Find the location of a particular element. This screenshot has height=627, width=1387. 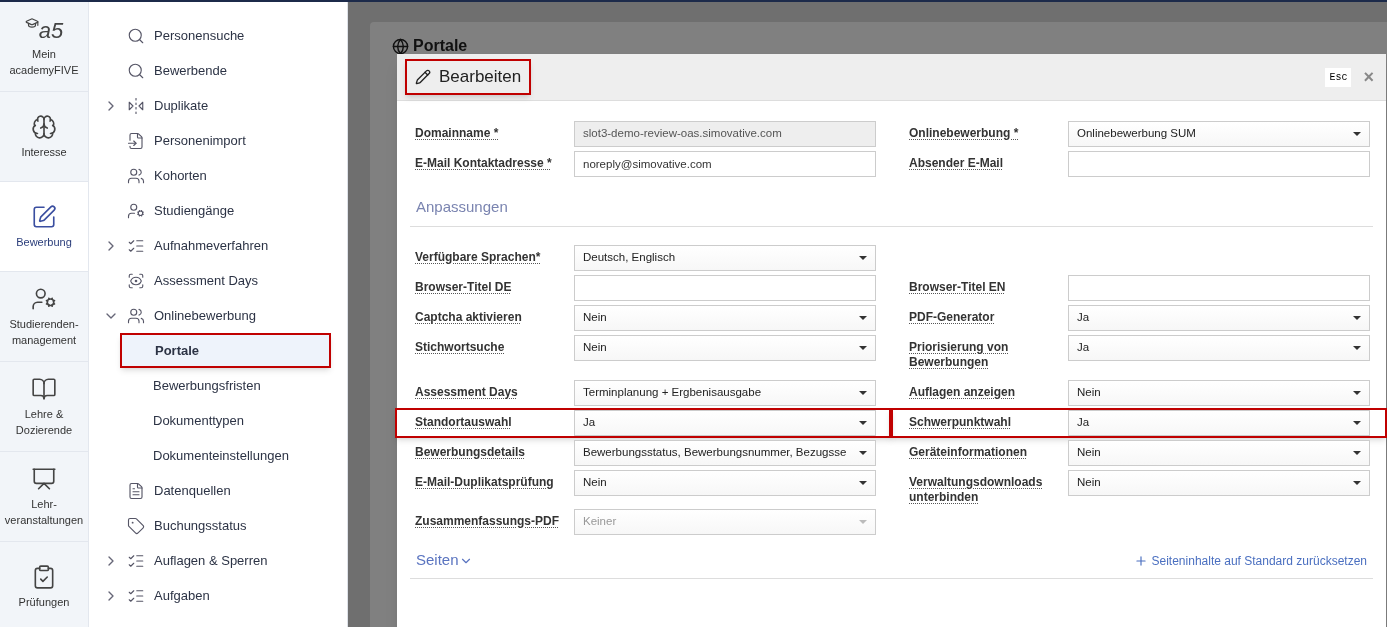

nav-label: Studiengänge is located at coordinates (194, 210).